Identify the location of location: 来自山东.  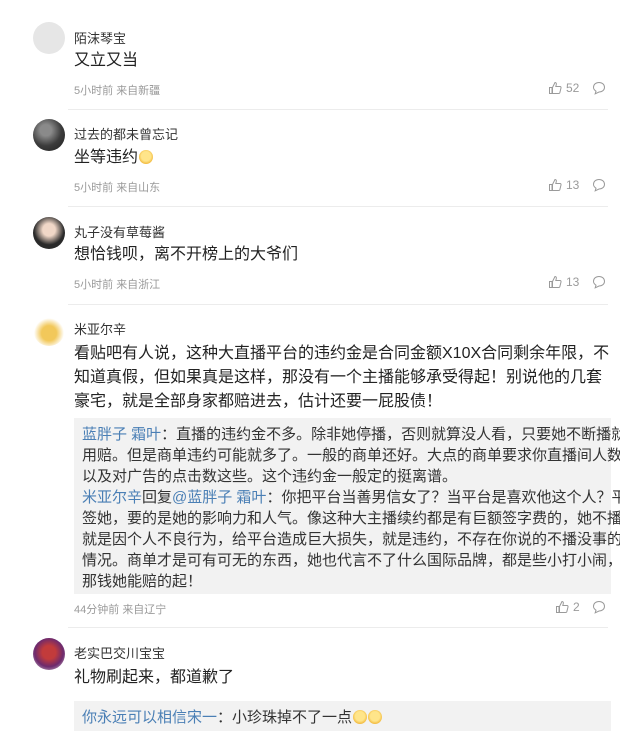
(138, 188).